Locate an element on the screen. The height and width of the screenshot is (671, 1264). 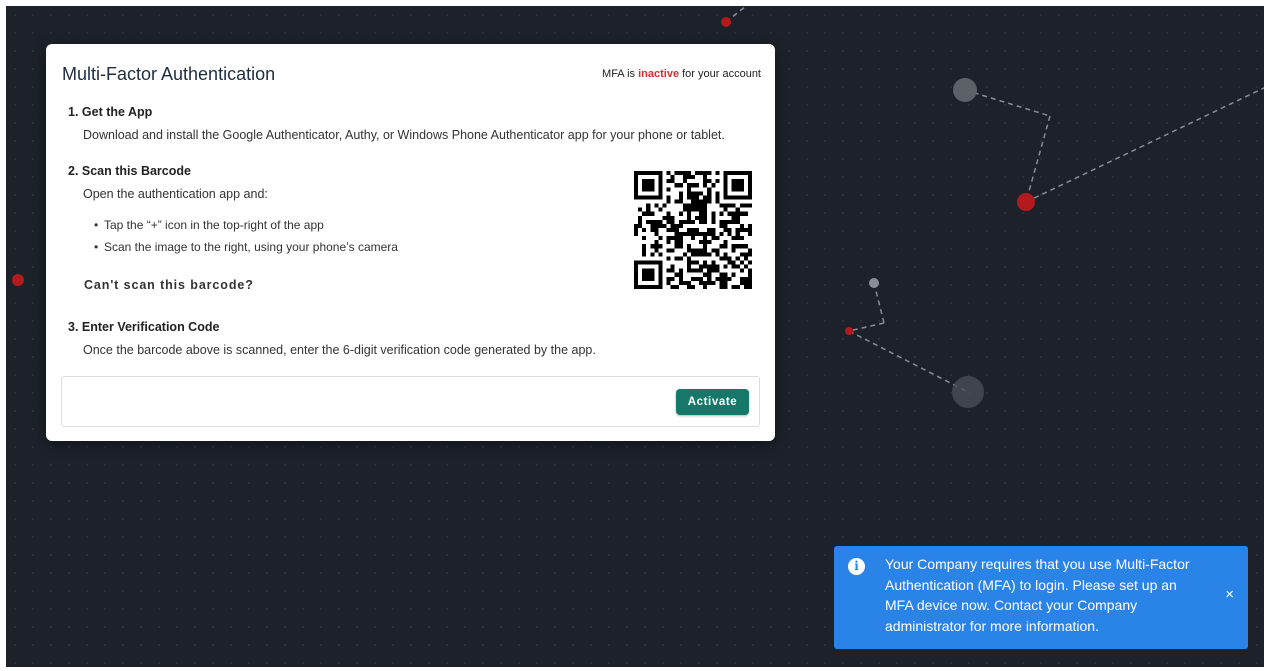
close-icon: × is located at coordinates (1229, 594).